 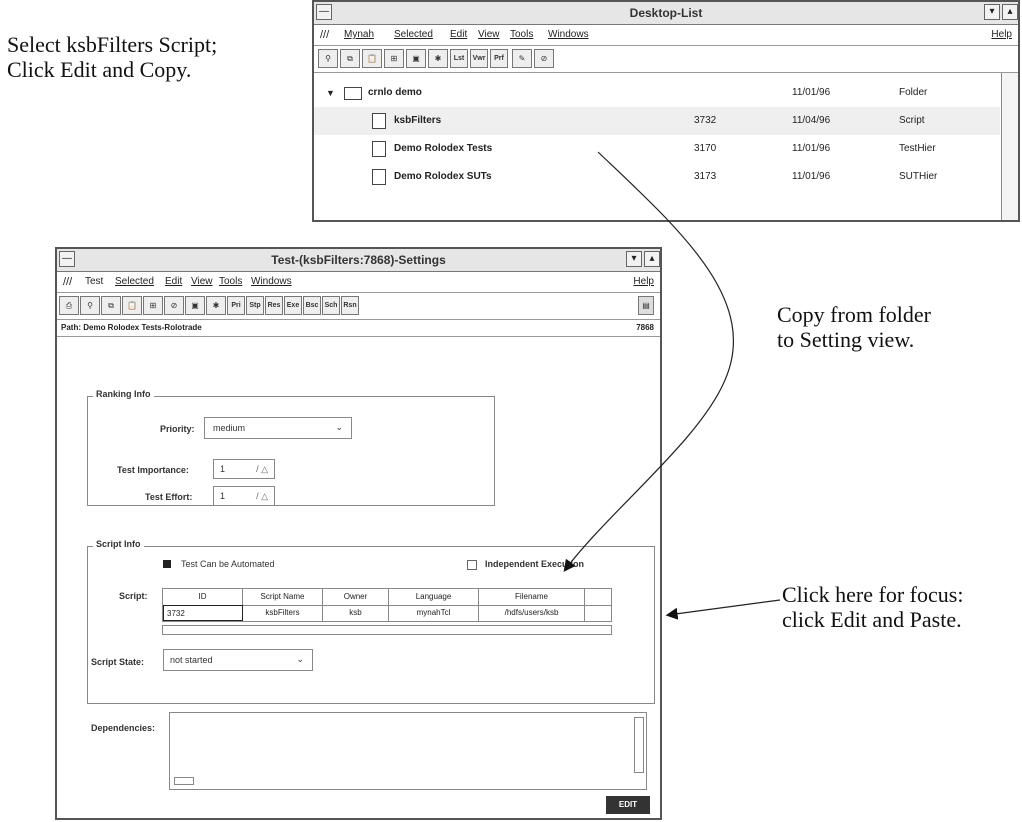 I want to click on annotation-arrows, so click(x=672, y=385).